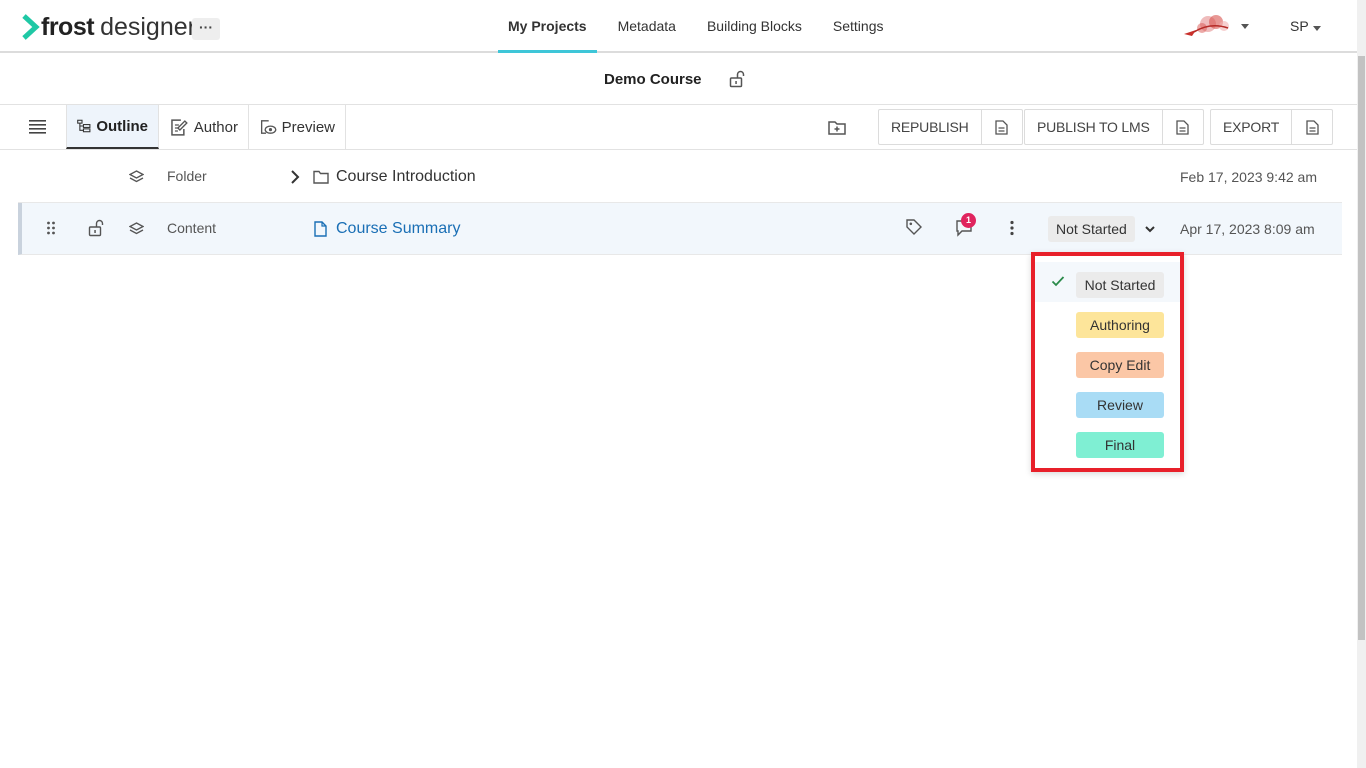  What do you see at coordinates (37, 126) in the screenshot?
I see `hamburger-menu-icon` at bounding box center [37, 126].